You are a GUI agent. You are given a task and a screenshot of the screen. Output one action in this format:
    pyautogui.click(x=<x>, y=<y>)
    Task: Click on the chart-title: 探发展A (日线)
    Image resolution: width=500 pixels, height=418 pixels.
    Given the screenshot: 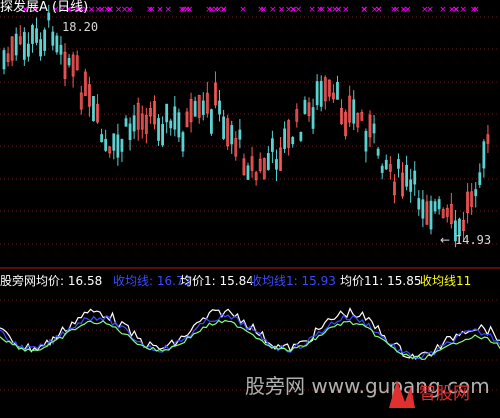 What is the action you would take?
    pyautogui.click(x=44, y=7)
    